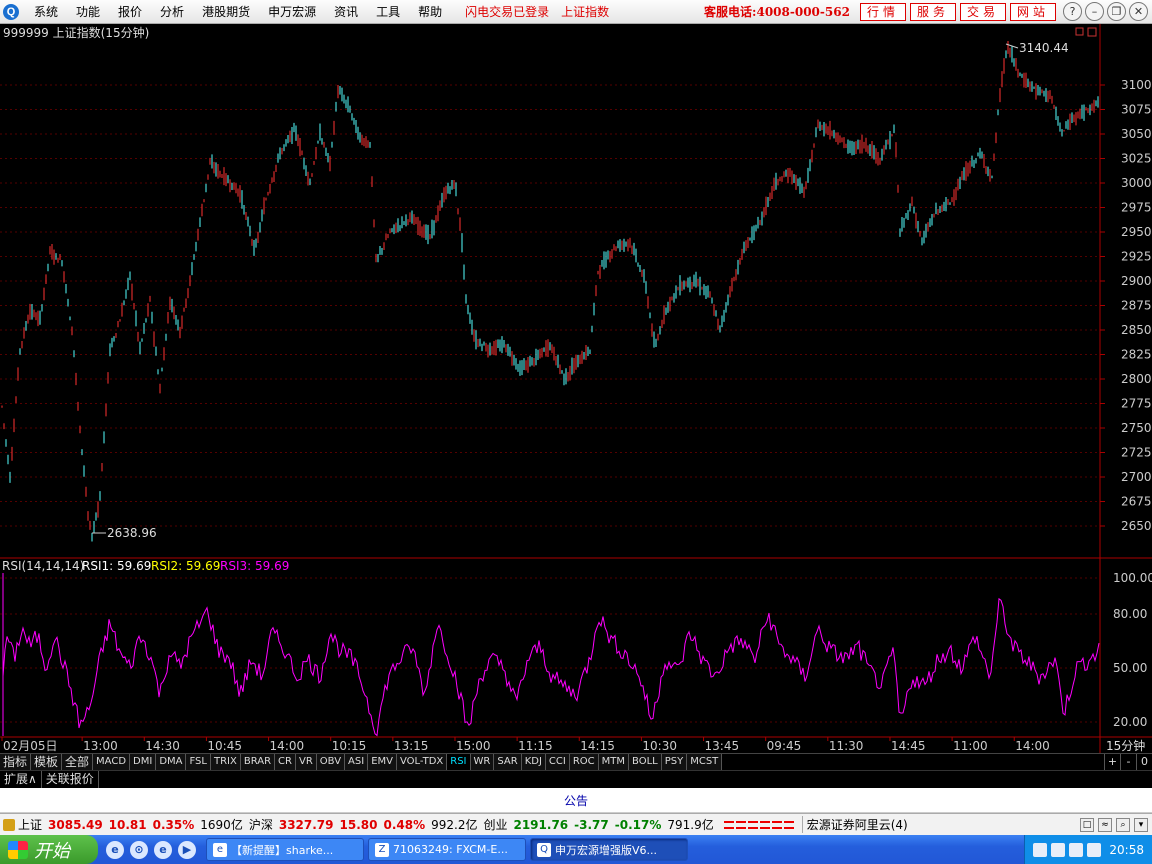 The width and height of the screenshot is (1152, 864). What do you see at coordinates (1112, 762) in the screenshot?
I see `zoom-in-button: +` at bounding box center [1112, 762].